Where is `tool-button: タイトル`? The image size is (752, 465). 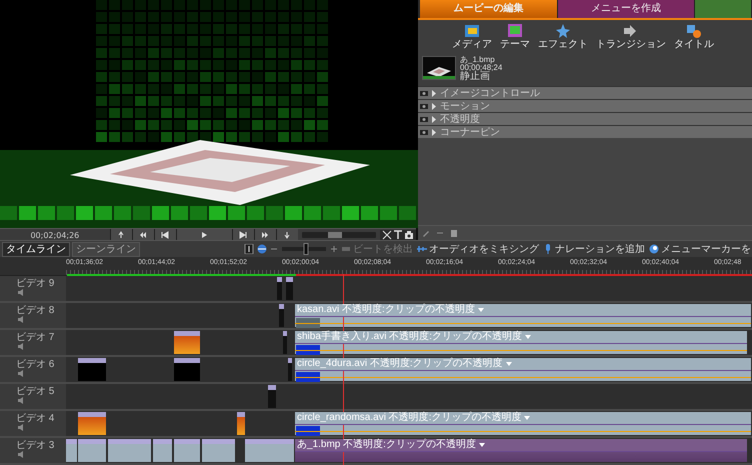 tool-button: タイトル is located at coordinates (694, 36).